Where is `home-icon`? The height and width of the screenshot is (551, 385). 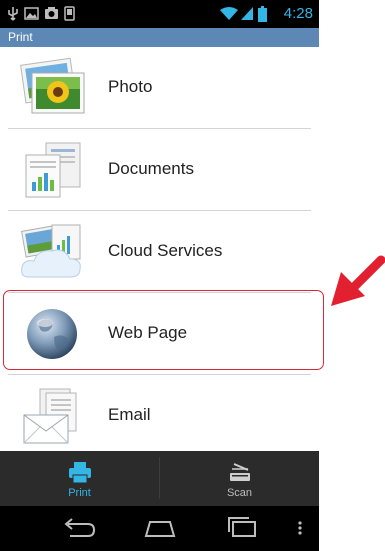
home-icon is located at coordinates (160, 528).